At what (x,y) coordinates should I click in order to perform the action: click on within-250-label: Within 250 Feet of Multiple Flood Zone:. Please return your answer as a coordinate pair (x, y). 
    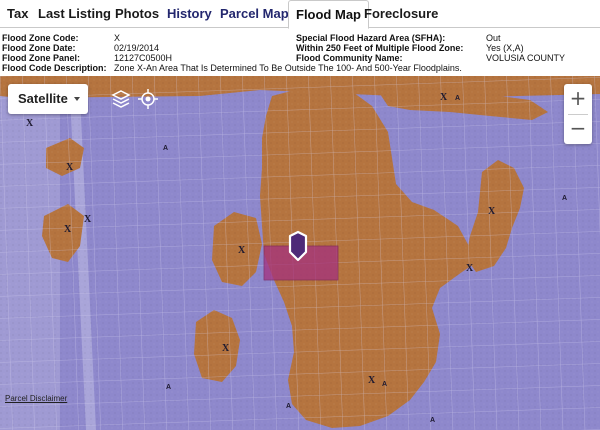
    Looking at the image, I should click on (380, 48).